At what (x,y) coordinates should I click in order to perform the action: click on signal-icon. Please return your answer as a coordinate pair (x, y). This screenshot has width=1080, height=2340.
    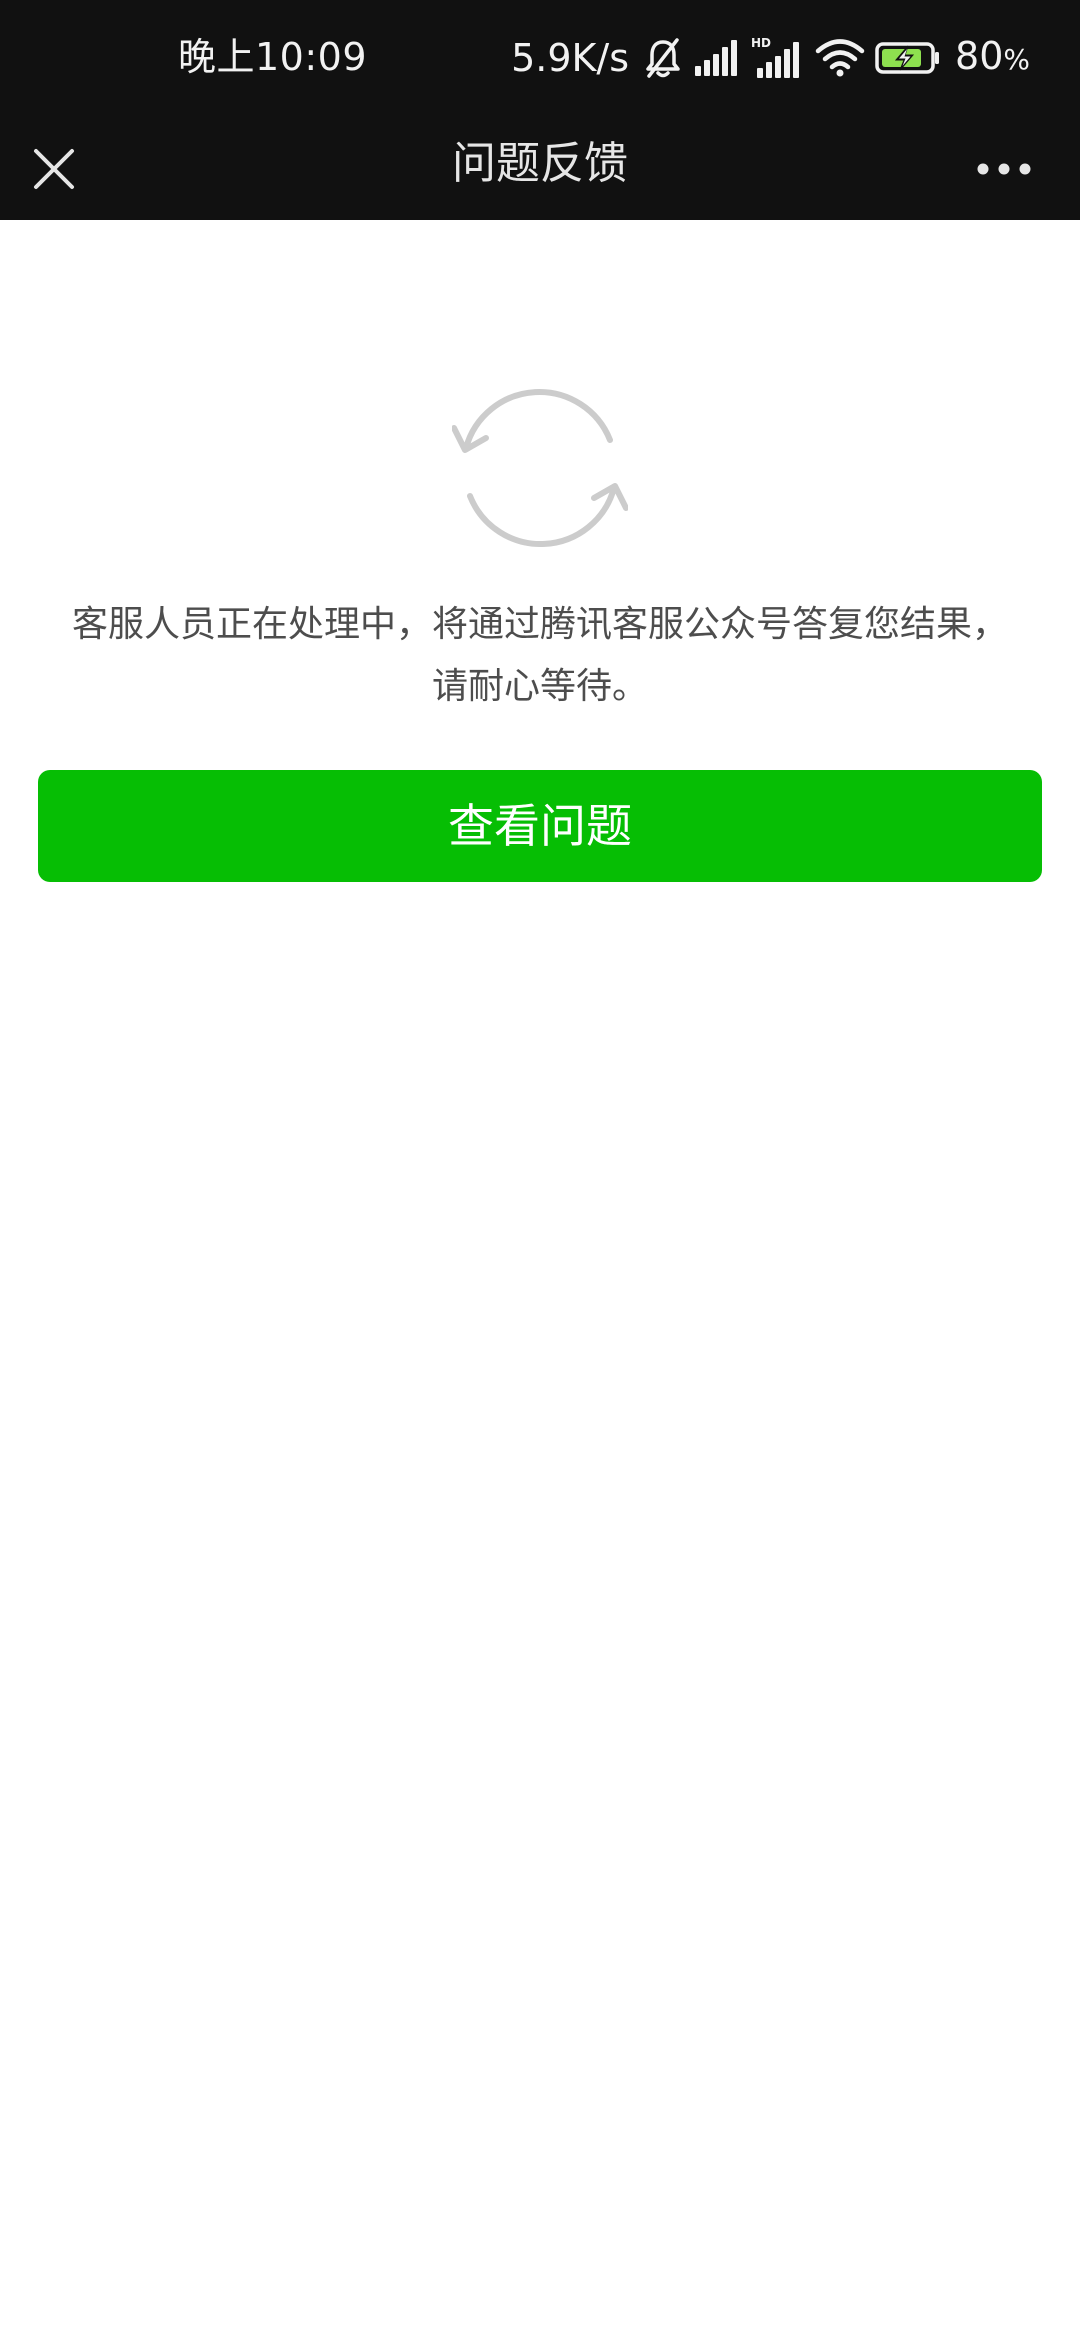
    Looking at the image, I should click on (717, 58).